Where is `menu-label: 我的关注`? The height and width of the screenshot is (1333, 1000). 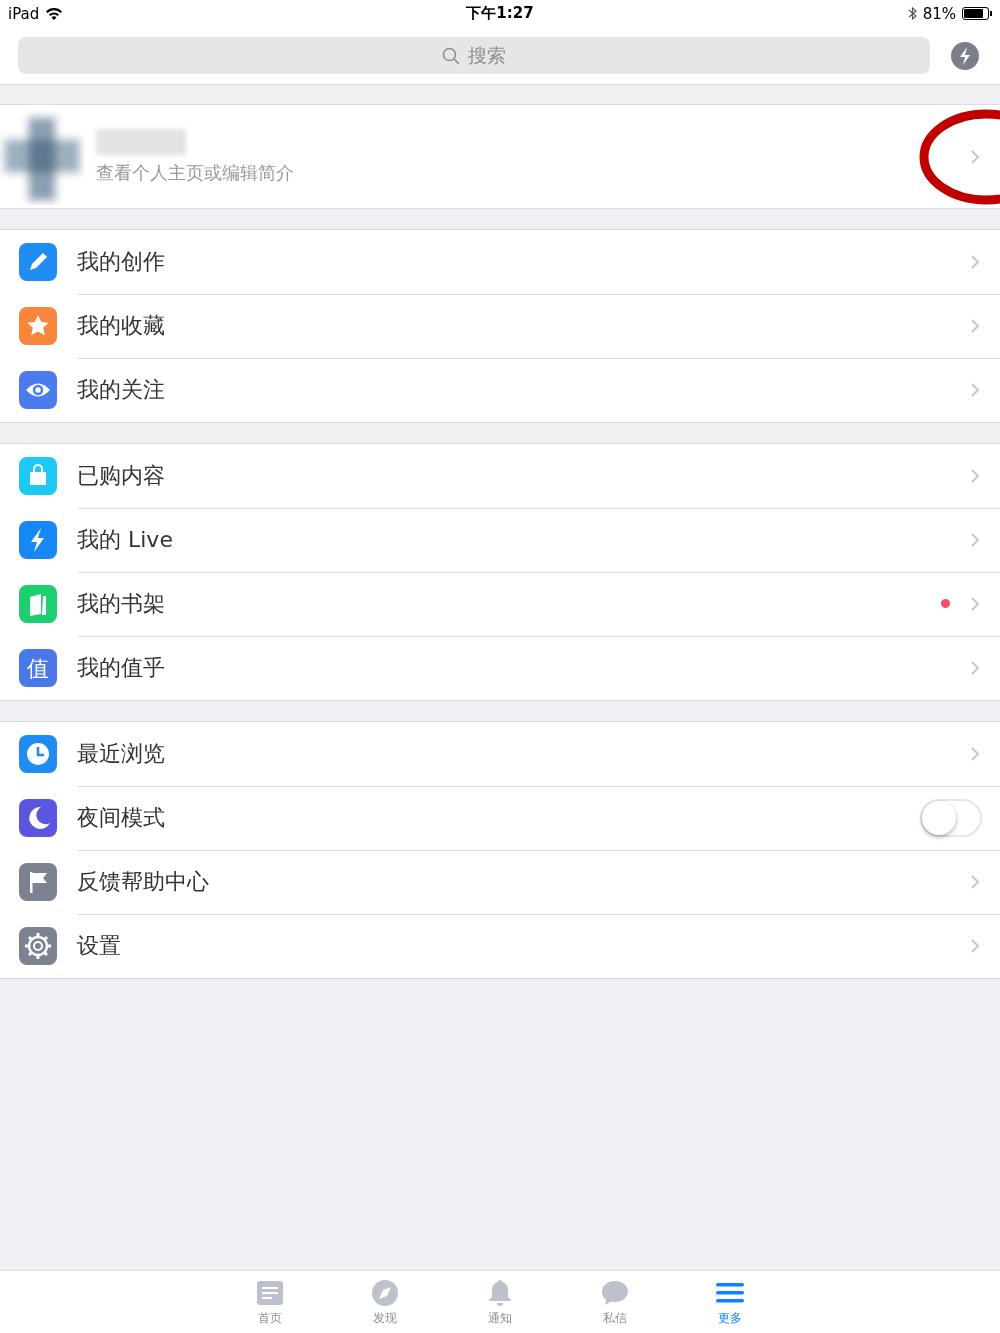
menu-label: 我的关注 is located at coordinates (121, 390).